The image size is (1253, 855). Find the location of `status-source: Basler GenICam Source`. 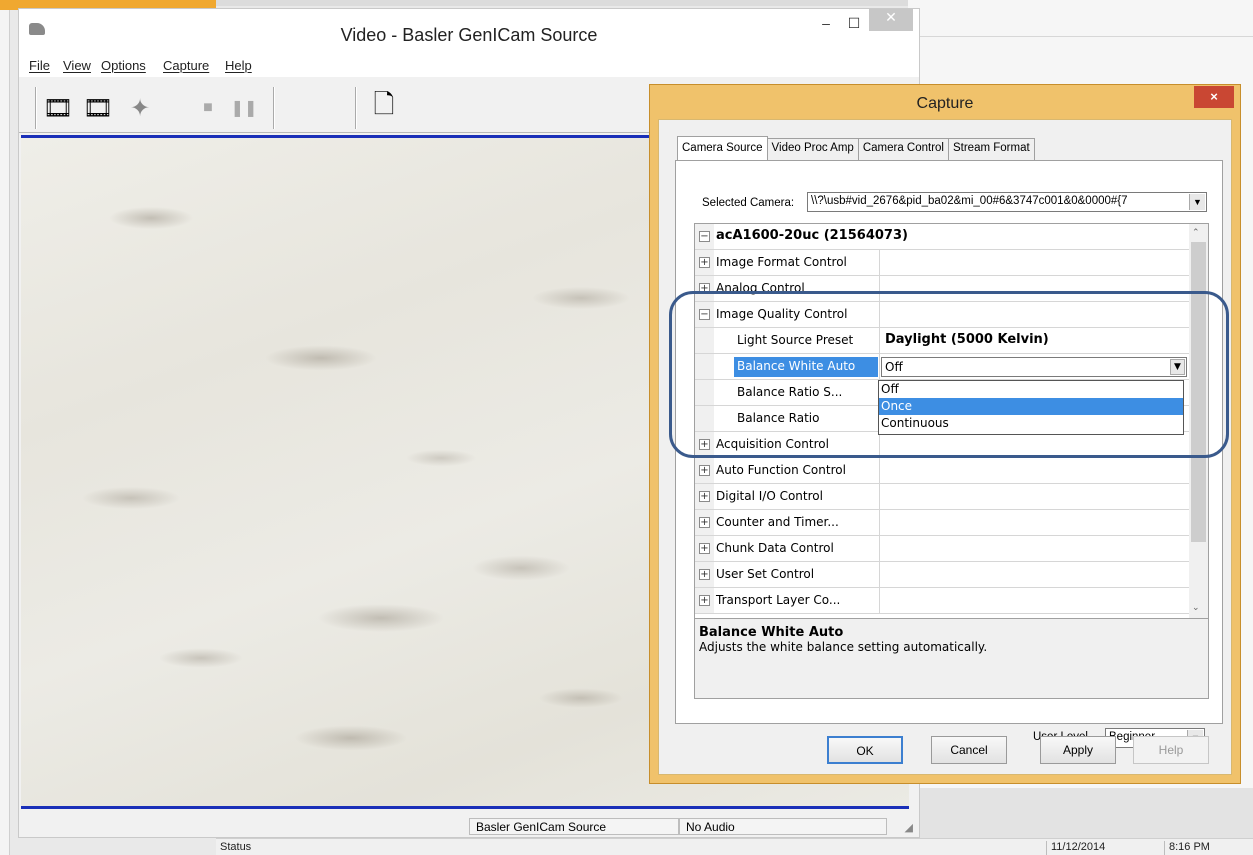

status-source: Basler GenICam Source is located at coordinates (574, 826).